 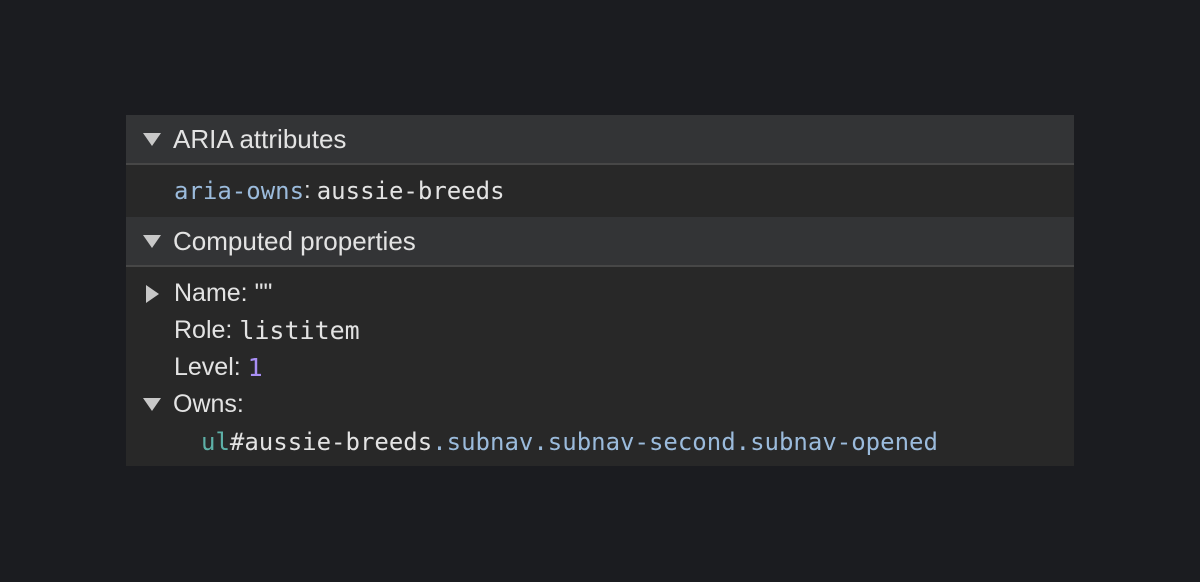 What do you see at coordinates (685, 442) in the screenshot?
I see `owned-element-classes: .subnav.subnav-second.subnav-opened` at bounding box center [685, 442].